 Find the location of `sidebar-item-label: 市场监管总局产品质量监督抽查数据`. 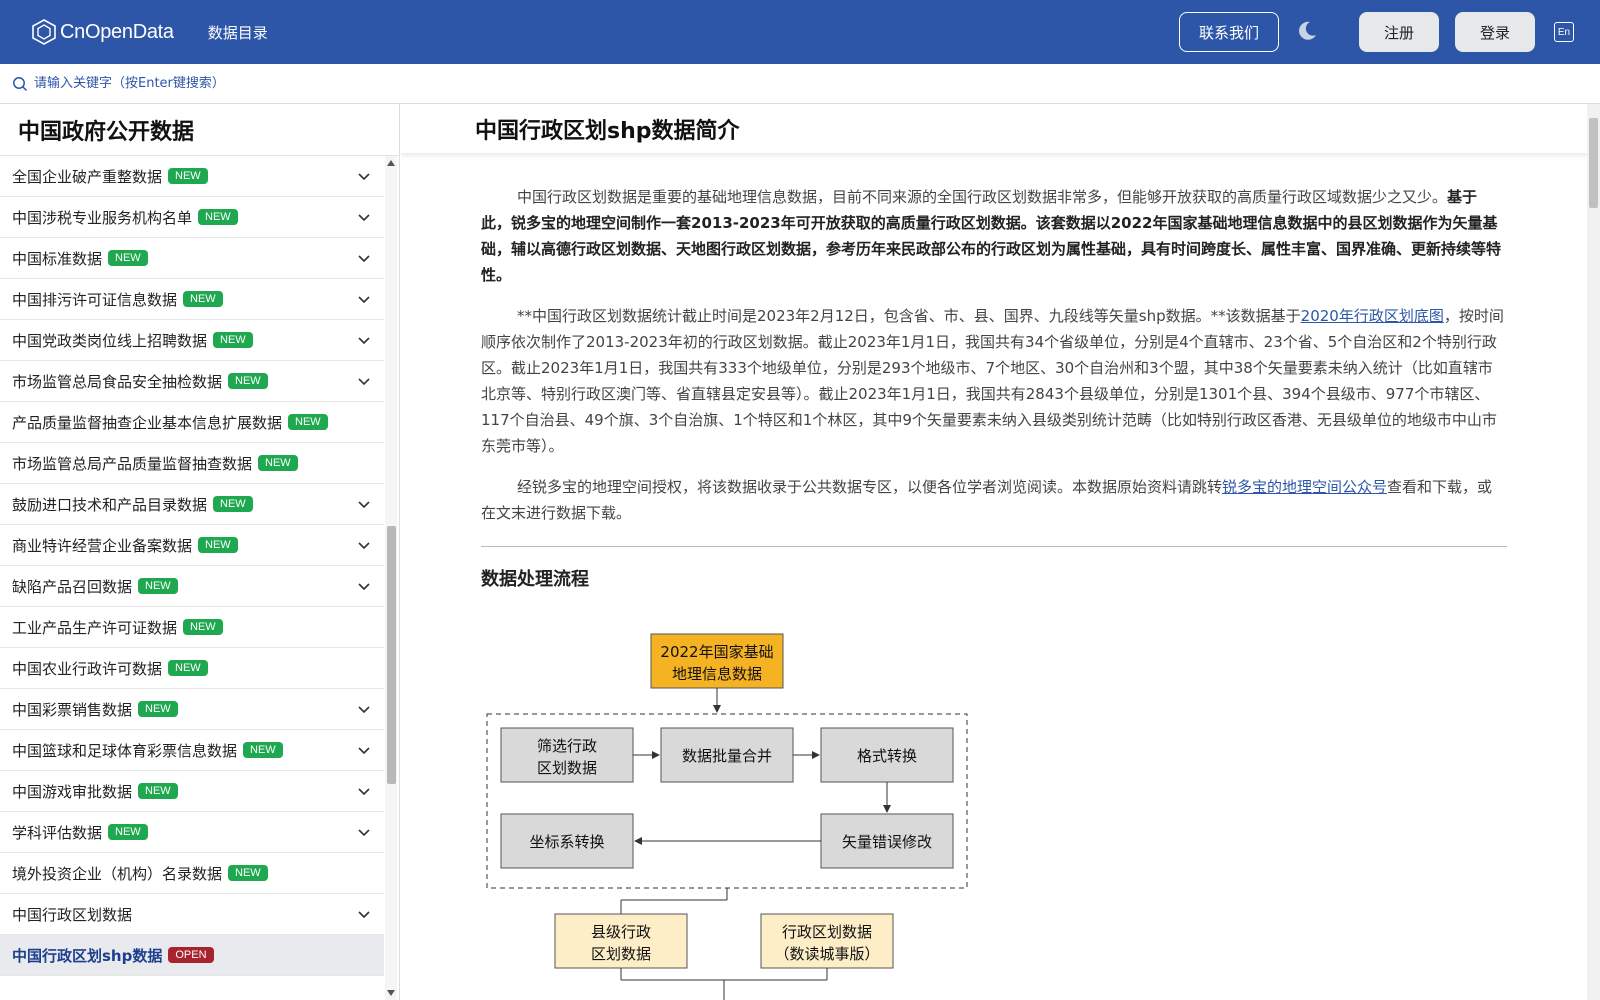

sidebar-item-label: 市场监管总局产品质量监督抽查数据 is located at coordinates (132, 463).